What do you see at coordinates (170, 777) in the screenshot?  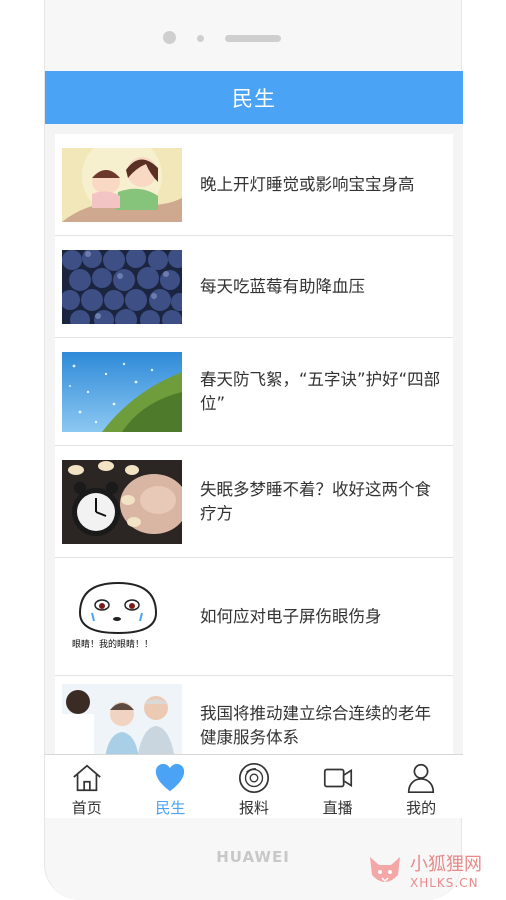 I see `heart-icon` at bounding box center [170, 777].